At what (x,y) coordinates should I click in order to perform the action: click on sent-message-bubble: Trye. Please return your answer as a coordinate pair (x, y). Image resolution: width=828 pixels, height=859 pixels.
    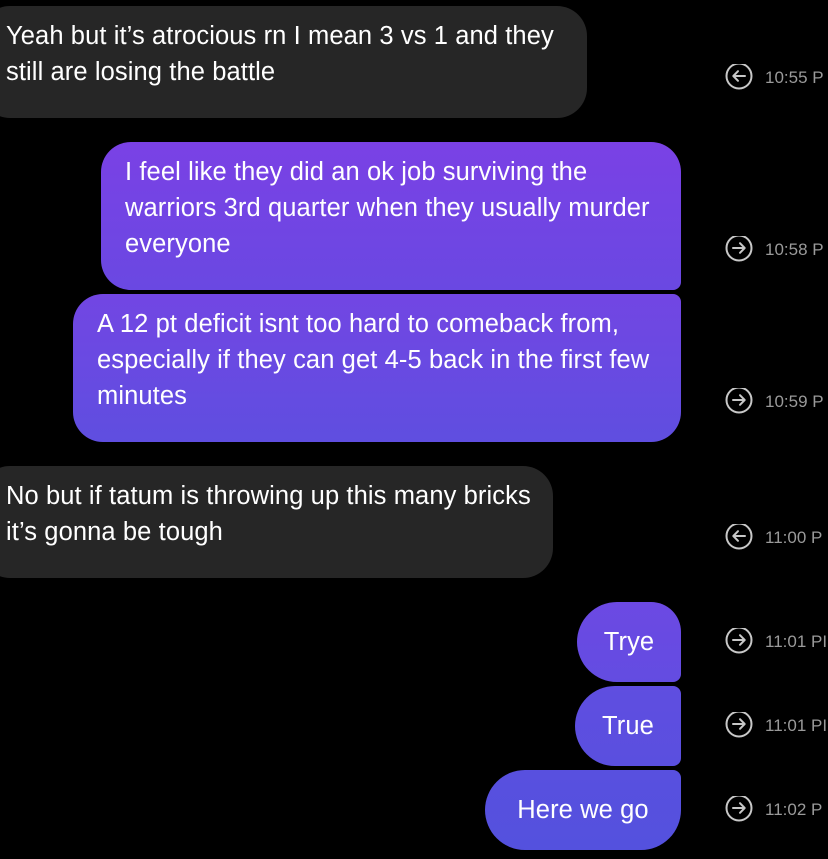
    Looking at the image, I should click on (629, 642).